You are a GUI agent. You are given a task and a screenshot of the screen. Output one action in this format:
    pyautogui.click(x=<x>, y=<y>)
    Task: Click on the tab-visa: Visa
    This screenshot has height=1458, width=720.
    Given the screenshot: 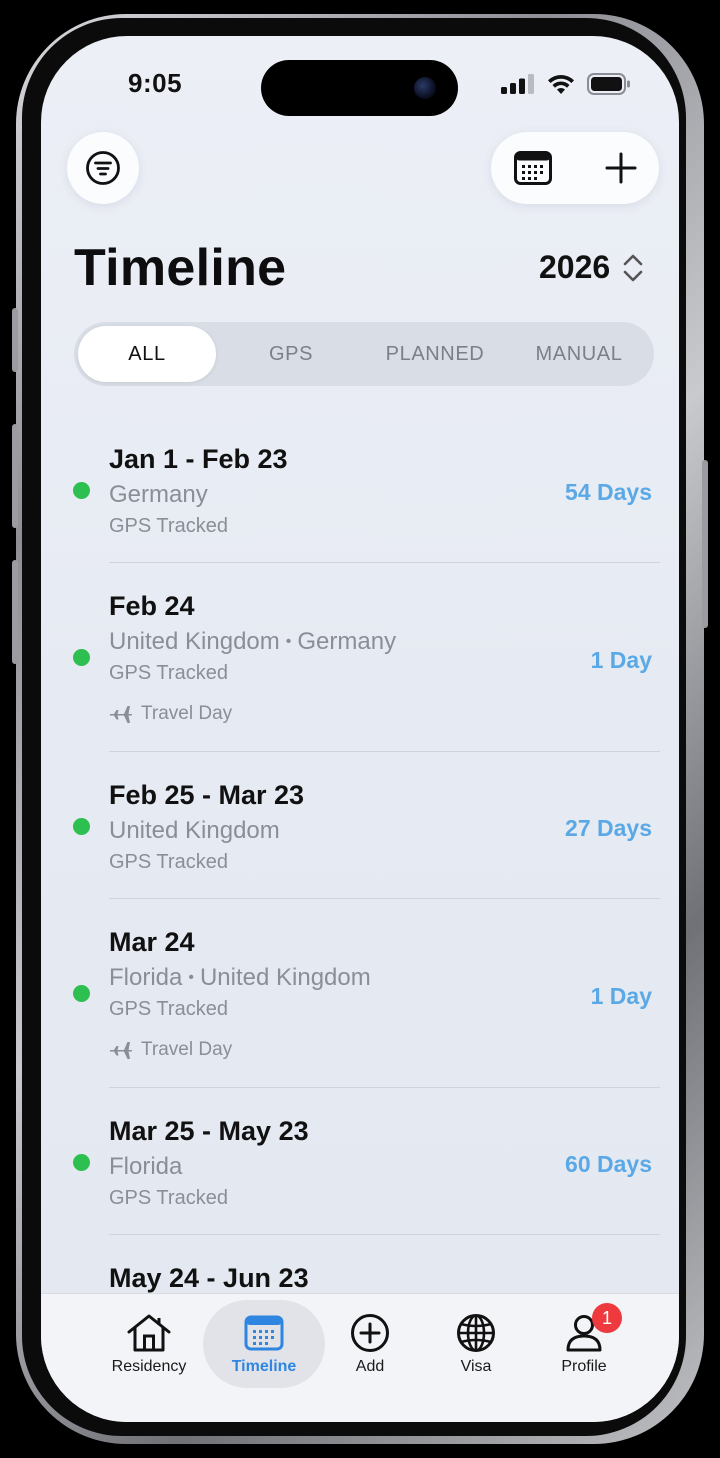 What is the action you would take?
    pyautogui.click(x=476, y=1344)
    